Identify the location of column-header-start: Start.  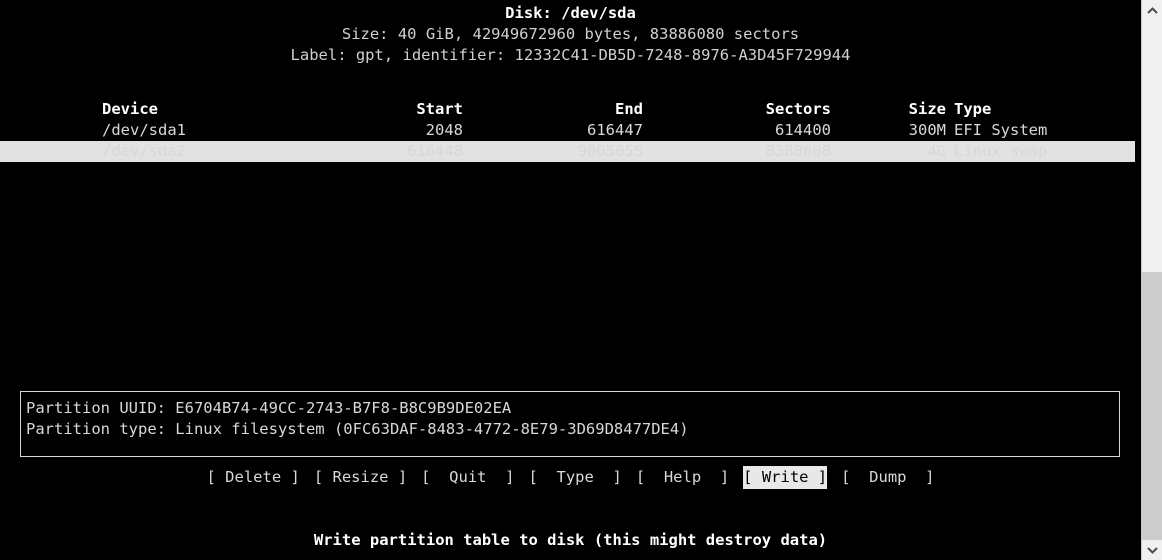
(439, 109).